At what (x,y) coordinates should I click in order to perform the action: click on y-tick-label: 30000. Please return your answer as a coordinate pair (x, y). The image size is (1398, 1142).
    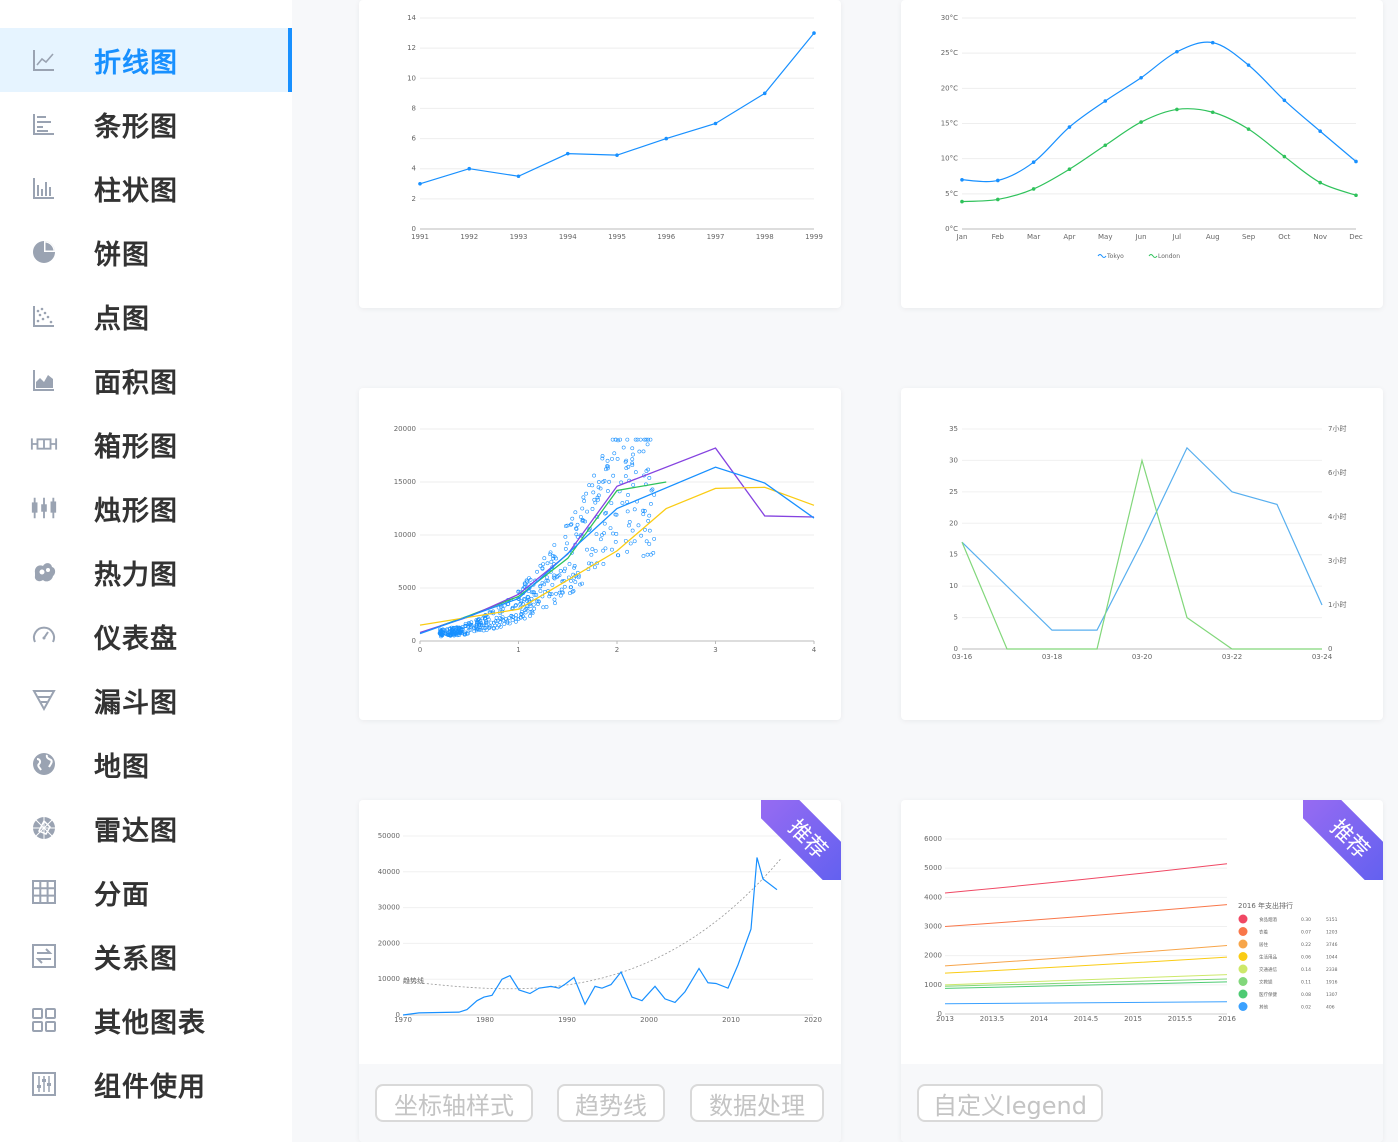
    Looking at the image, I should click on (389, 908).